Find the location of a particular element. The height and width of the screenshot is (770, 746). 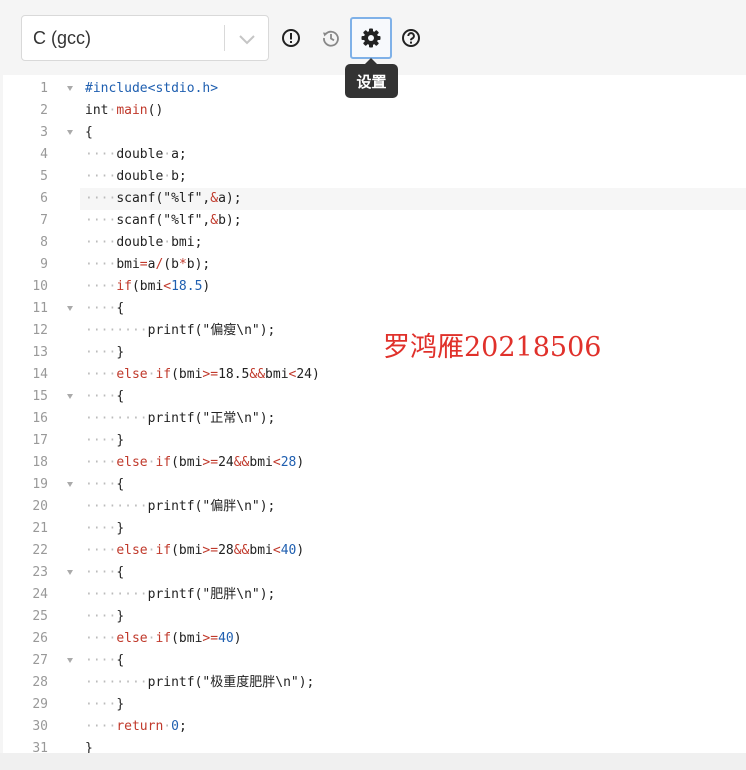

settings-button is located at coordinates (371, 38).